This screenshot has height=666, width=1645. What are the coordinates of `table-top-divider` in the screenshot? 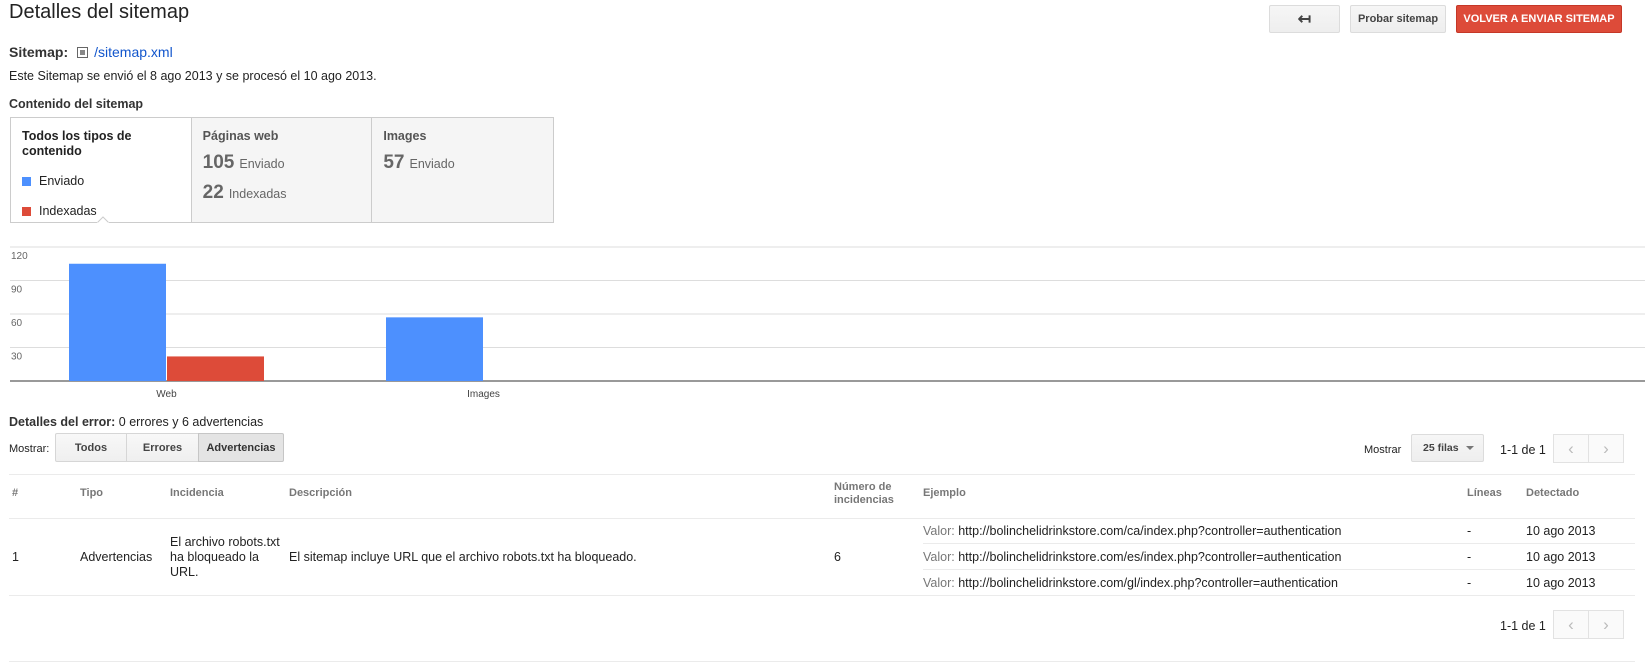 It's located at (822, 474).